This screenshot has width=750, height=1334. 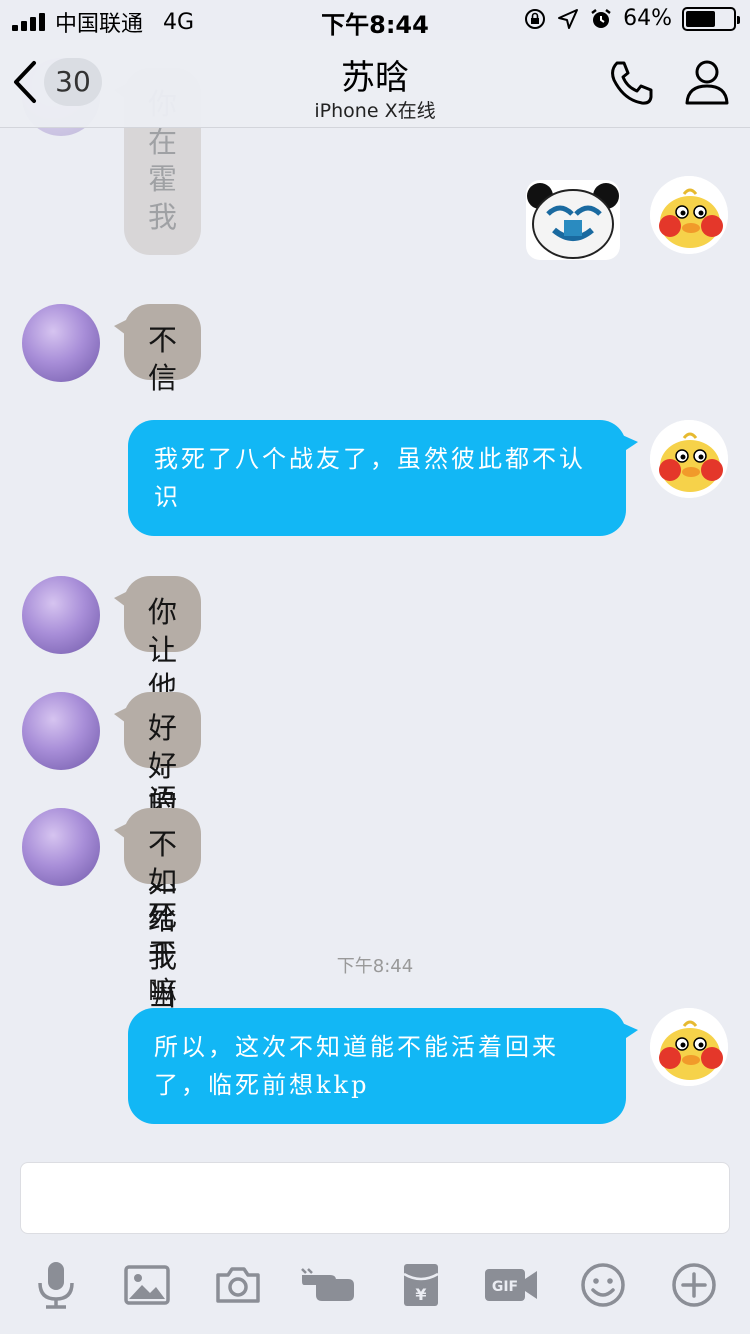 I want to click on battery-percent: 64%, so click(x=647, y=18).